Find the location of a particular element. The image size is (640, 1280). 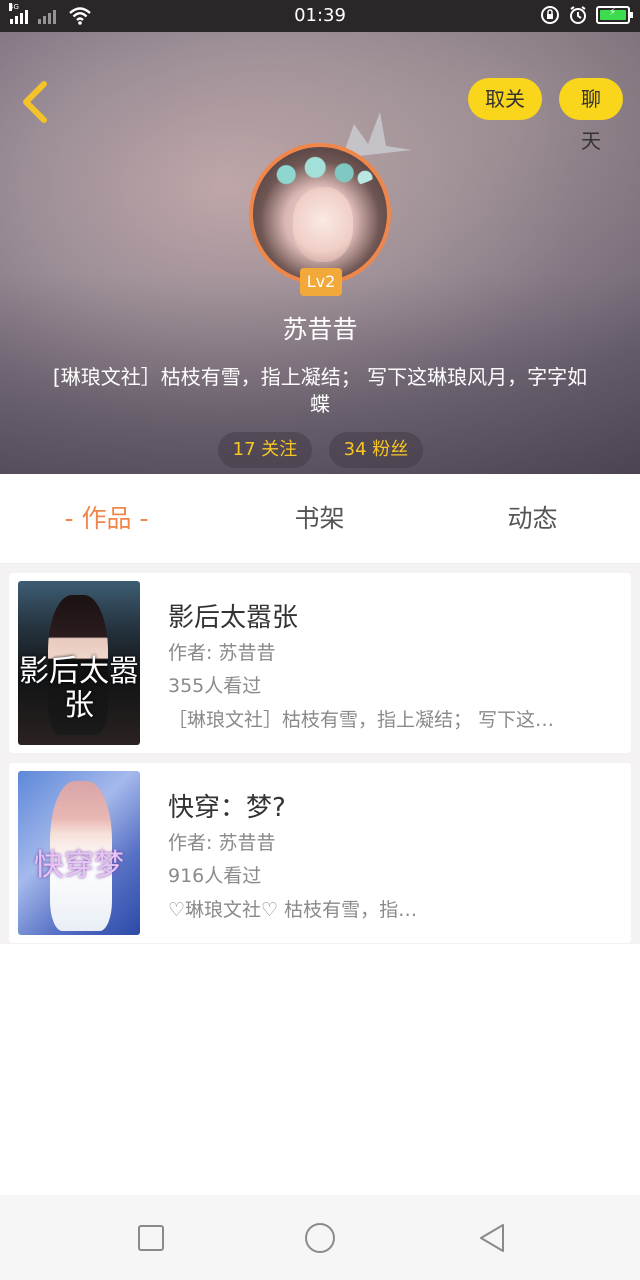

tab-bookshelf: 书架 is located at coordinates (319, 519).